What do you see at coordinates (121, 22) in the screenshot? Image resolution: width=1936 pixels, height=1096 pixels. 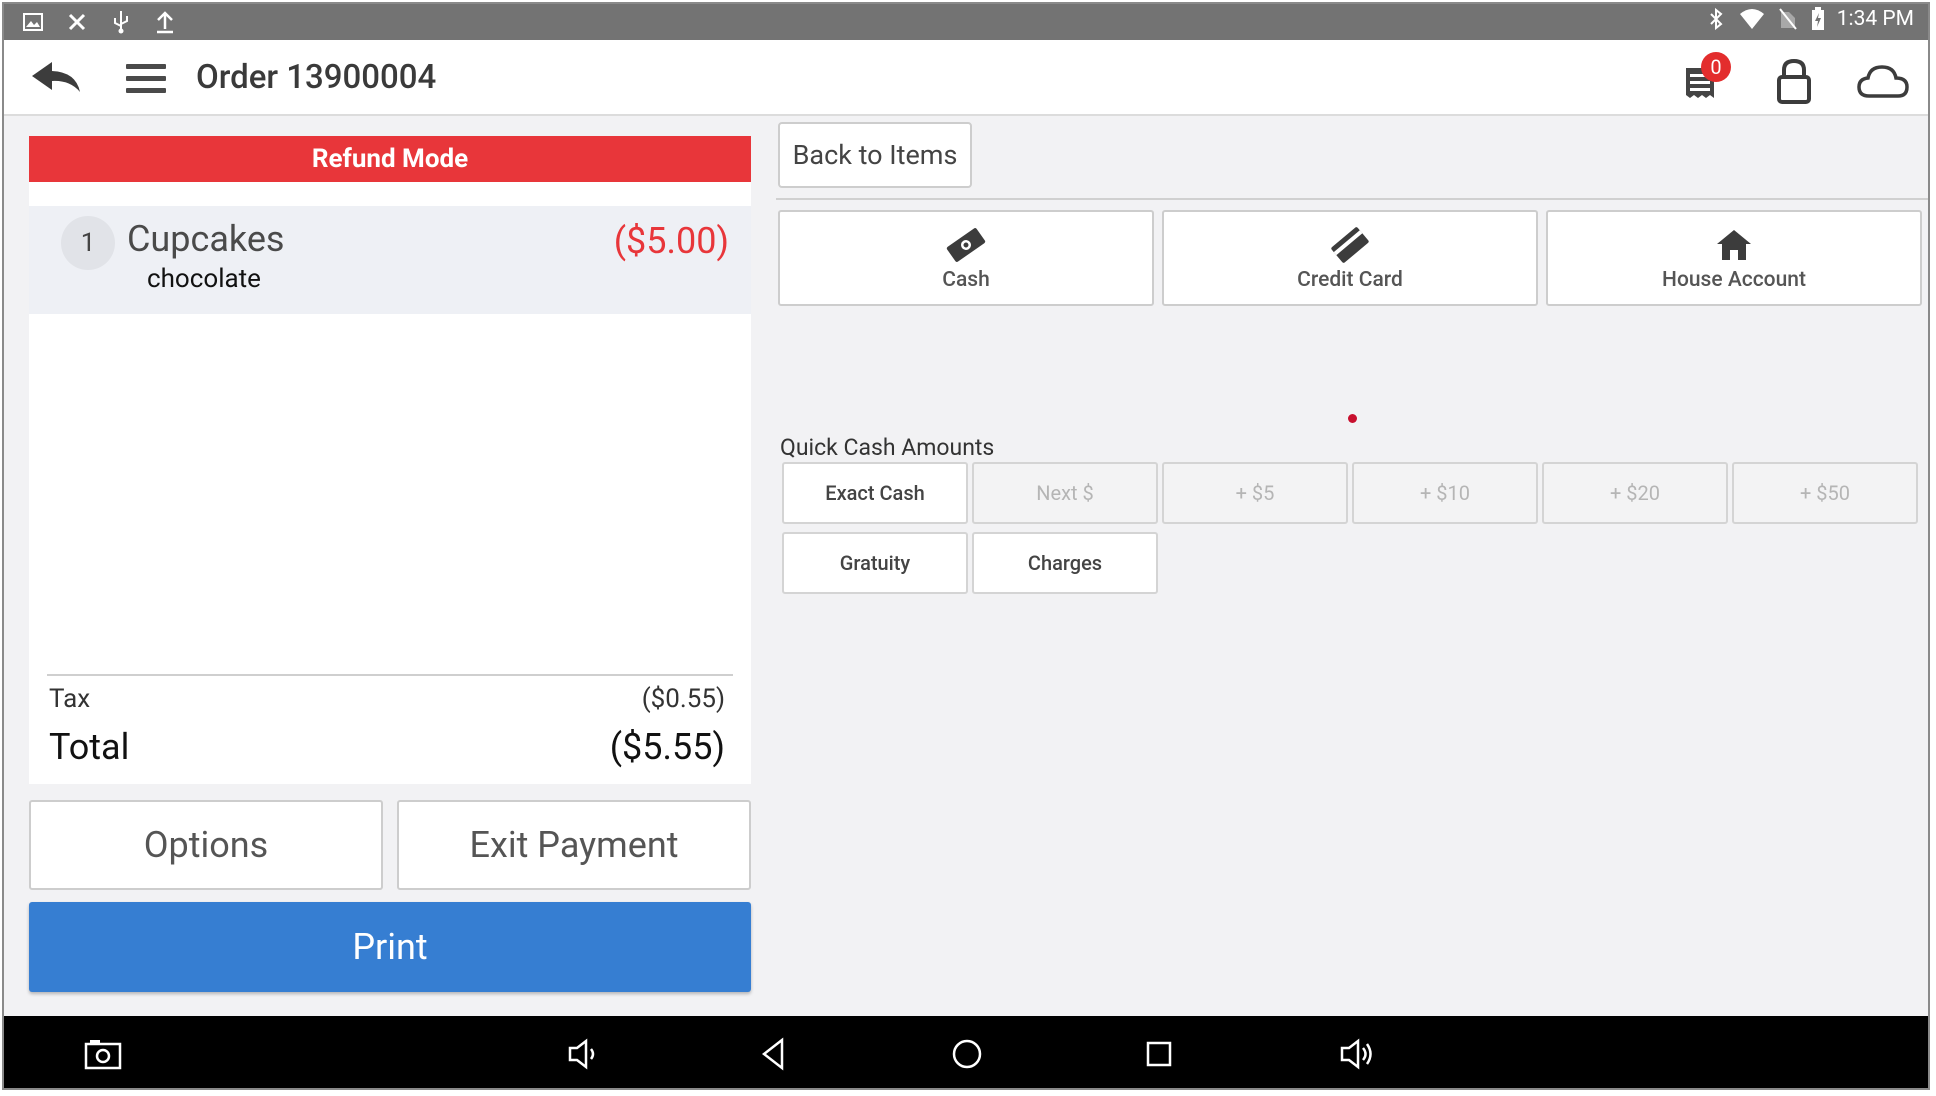 I see `usb-icon` at bounding box center [121, 22].